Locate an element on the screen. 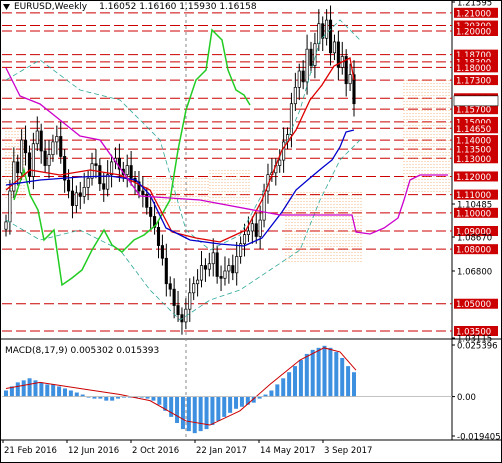  price-axis-label: 1.21595 is located at coordinates (474, 4).